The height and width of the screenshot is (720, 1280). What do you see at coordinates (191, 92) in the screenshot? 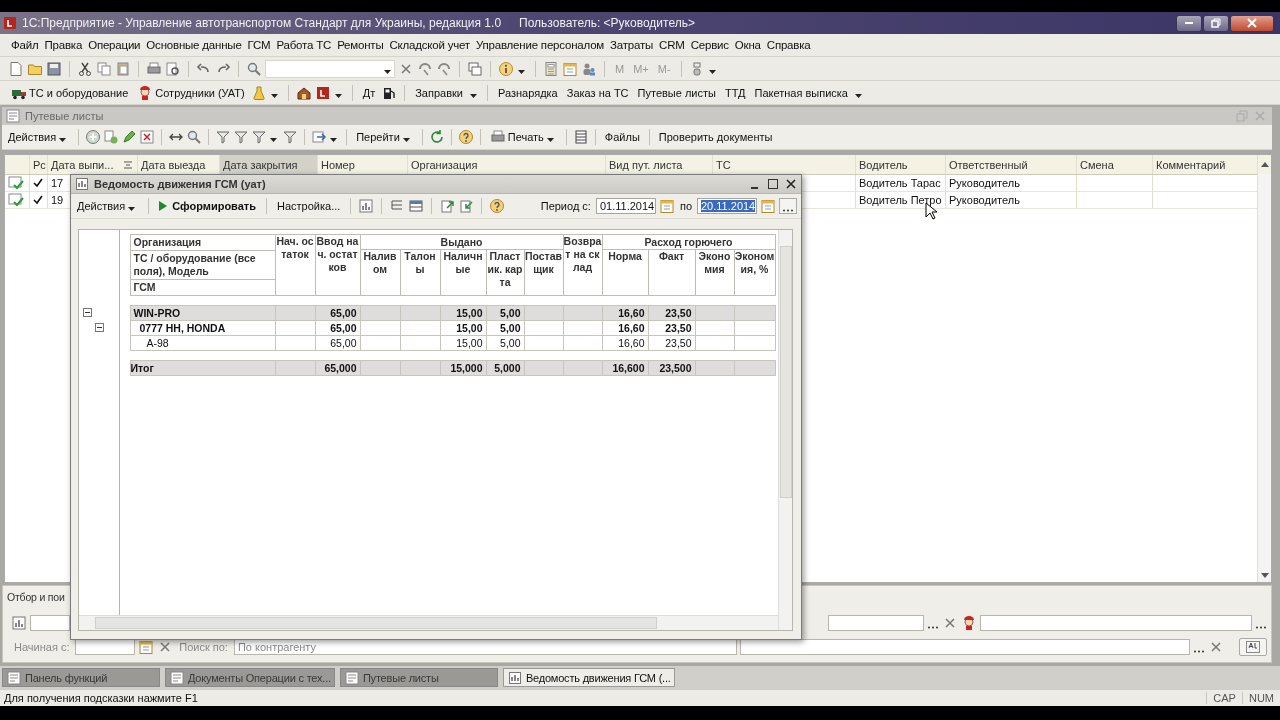
I see `employees-button: Сотрудники (УАТ)` at bounding box center [191, 92].